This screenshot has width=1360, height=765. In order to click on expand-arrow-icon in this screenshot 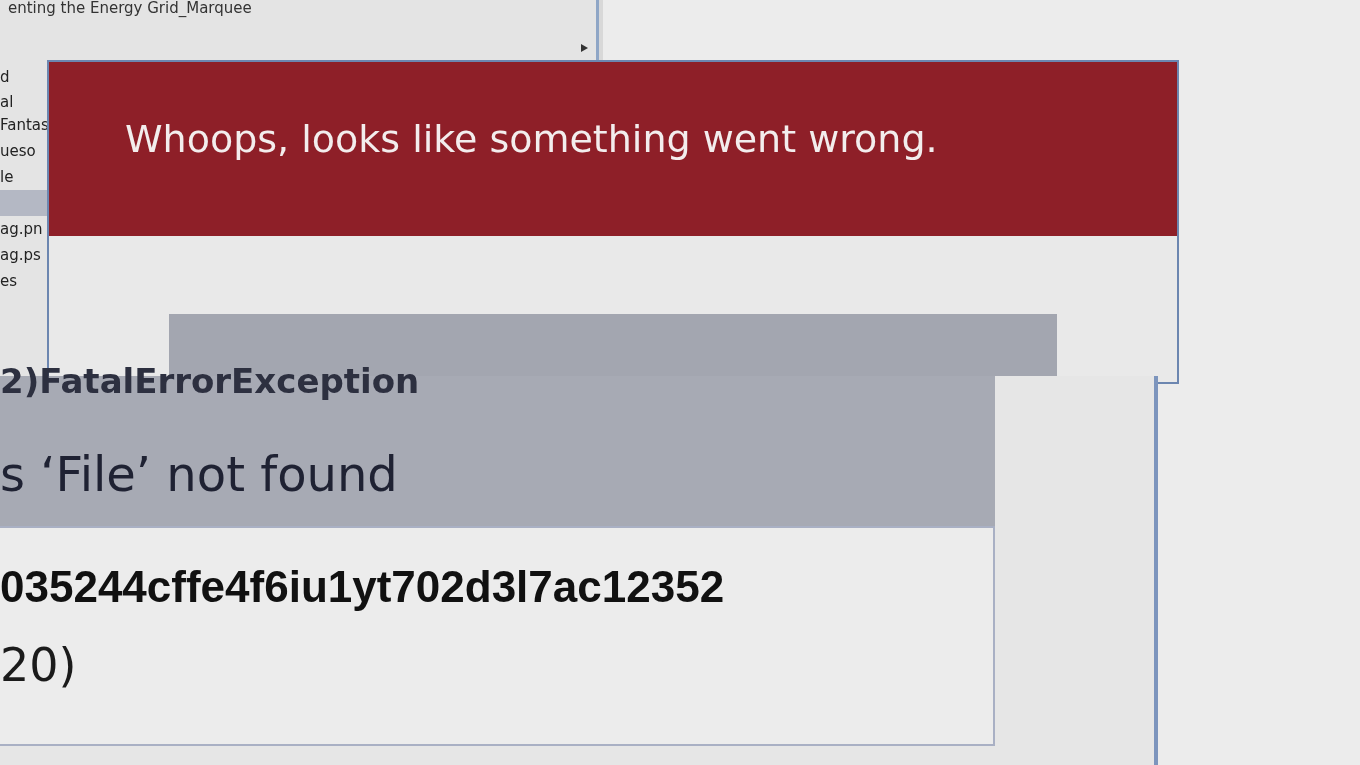, I will do `click(584, 48)`.